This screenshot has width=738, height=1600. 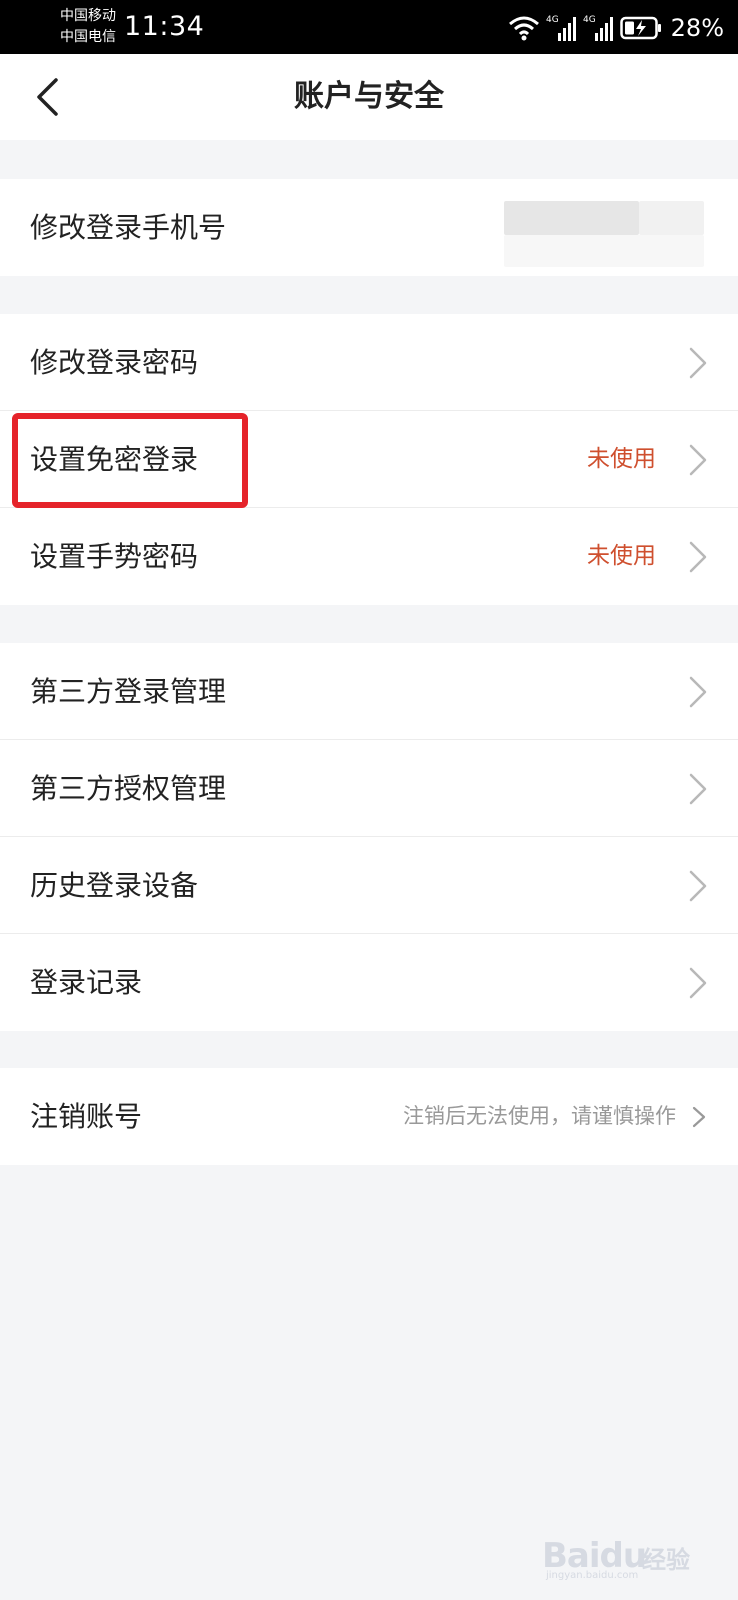 What do you see at coordinates (114, 556) in the screenshot?
I see `row-label: 设置手势密码` at bounding box center [114, 556].